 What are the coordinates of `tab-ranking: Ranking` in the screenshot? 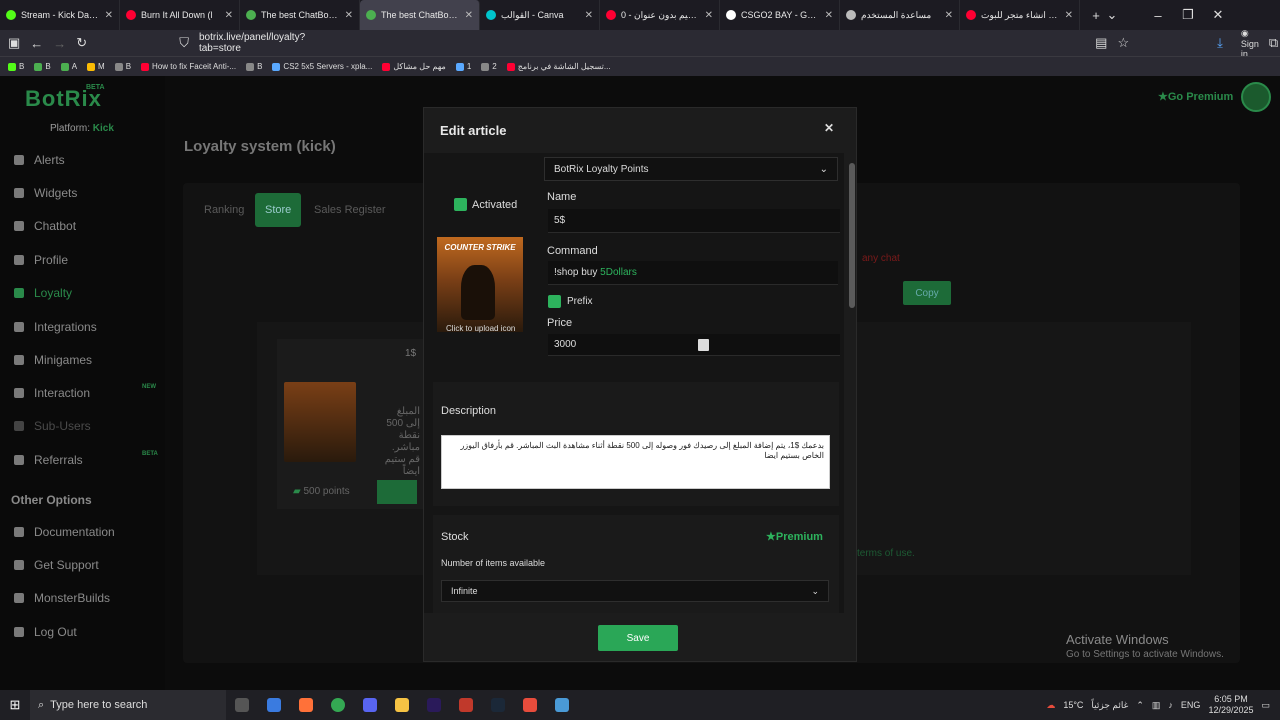 It's located at (224, 210).